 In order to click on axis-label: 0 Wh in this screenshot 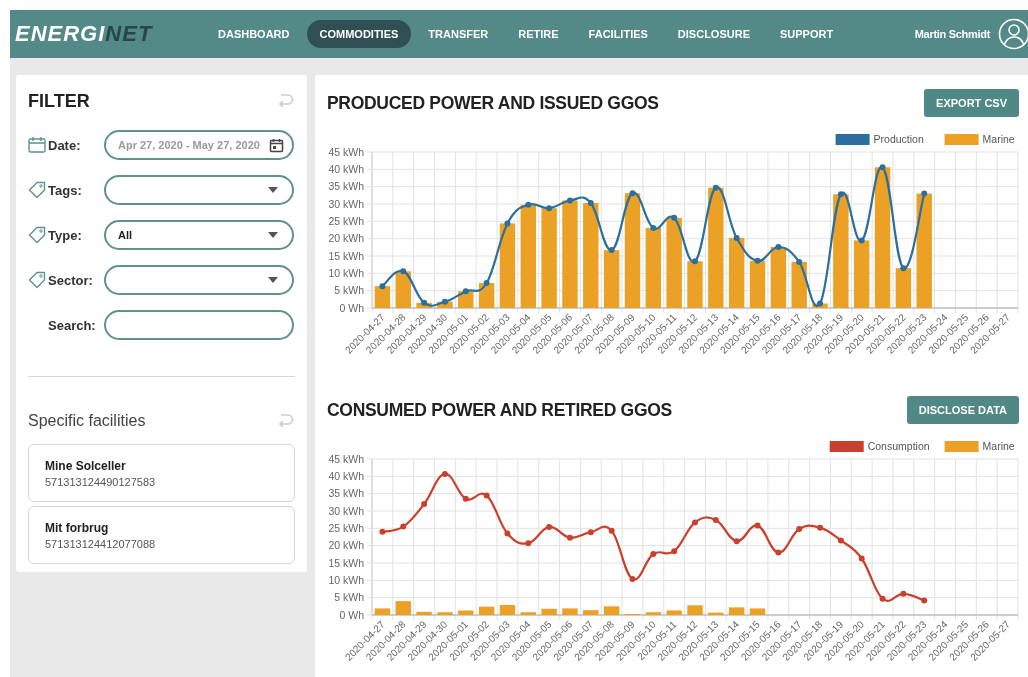, I will do `click(351, 307)`.